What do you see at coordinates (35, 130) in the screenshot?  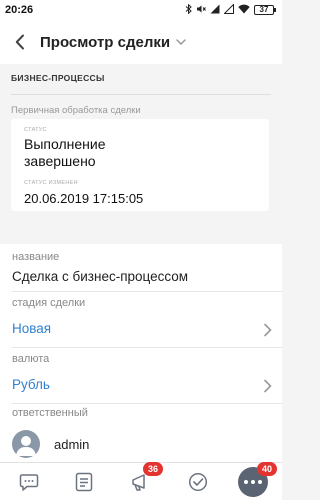 I see `status-caption: СТАТУС` at bounding box center [35, 130].